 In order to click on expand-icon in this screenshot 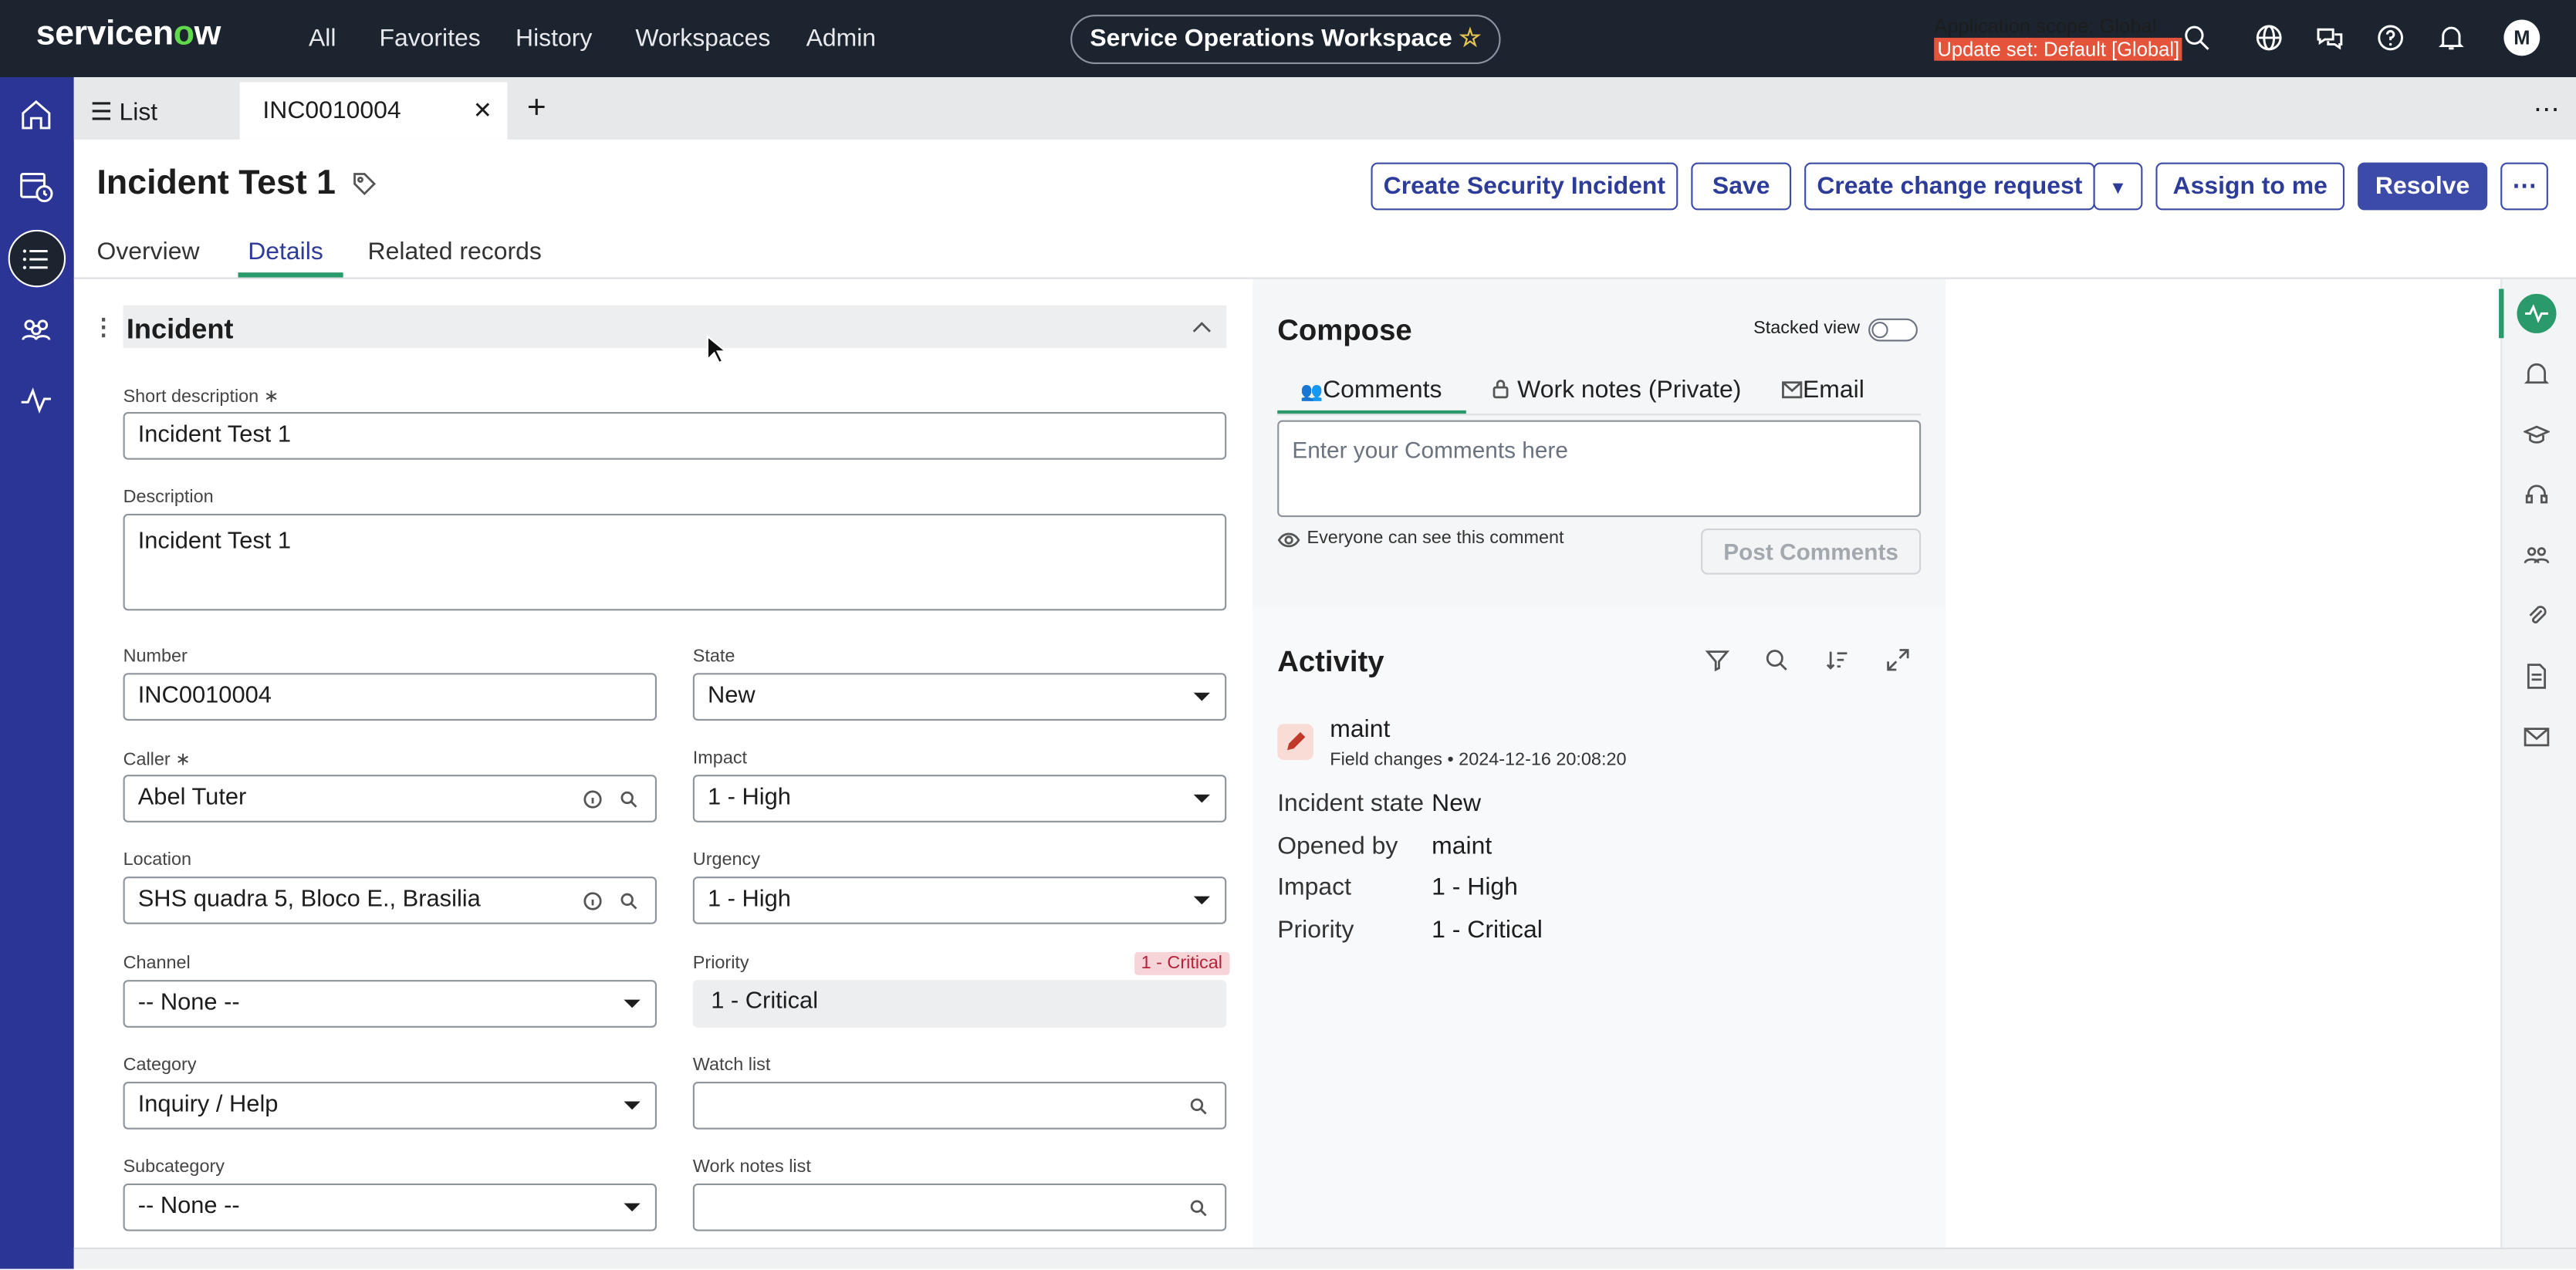, I will do `click(1898, 660)`.